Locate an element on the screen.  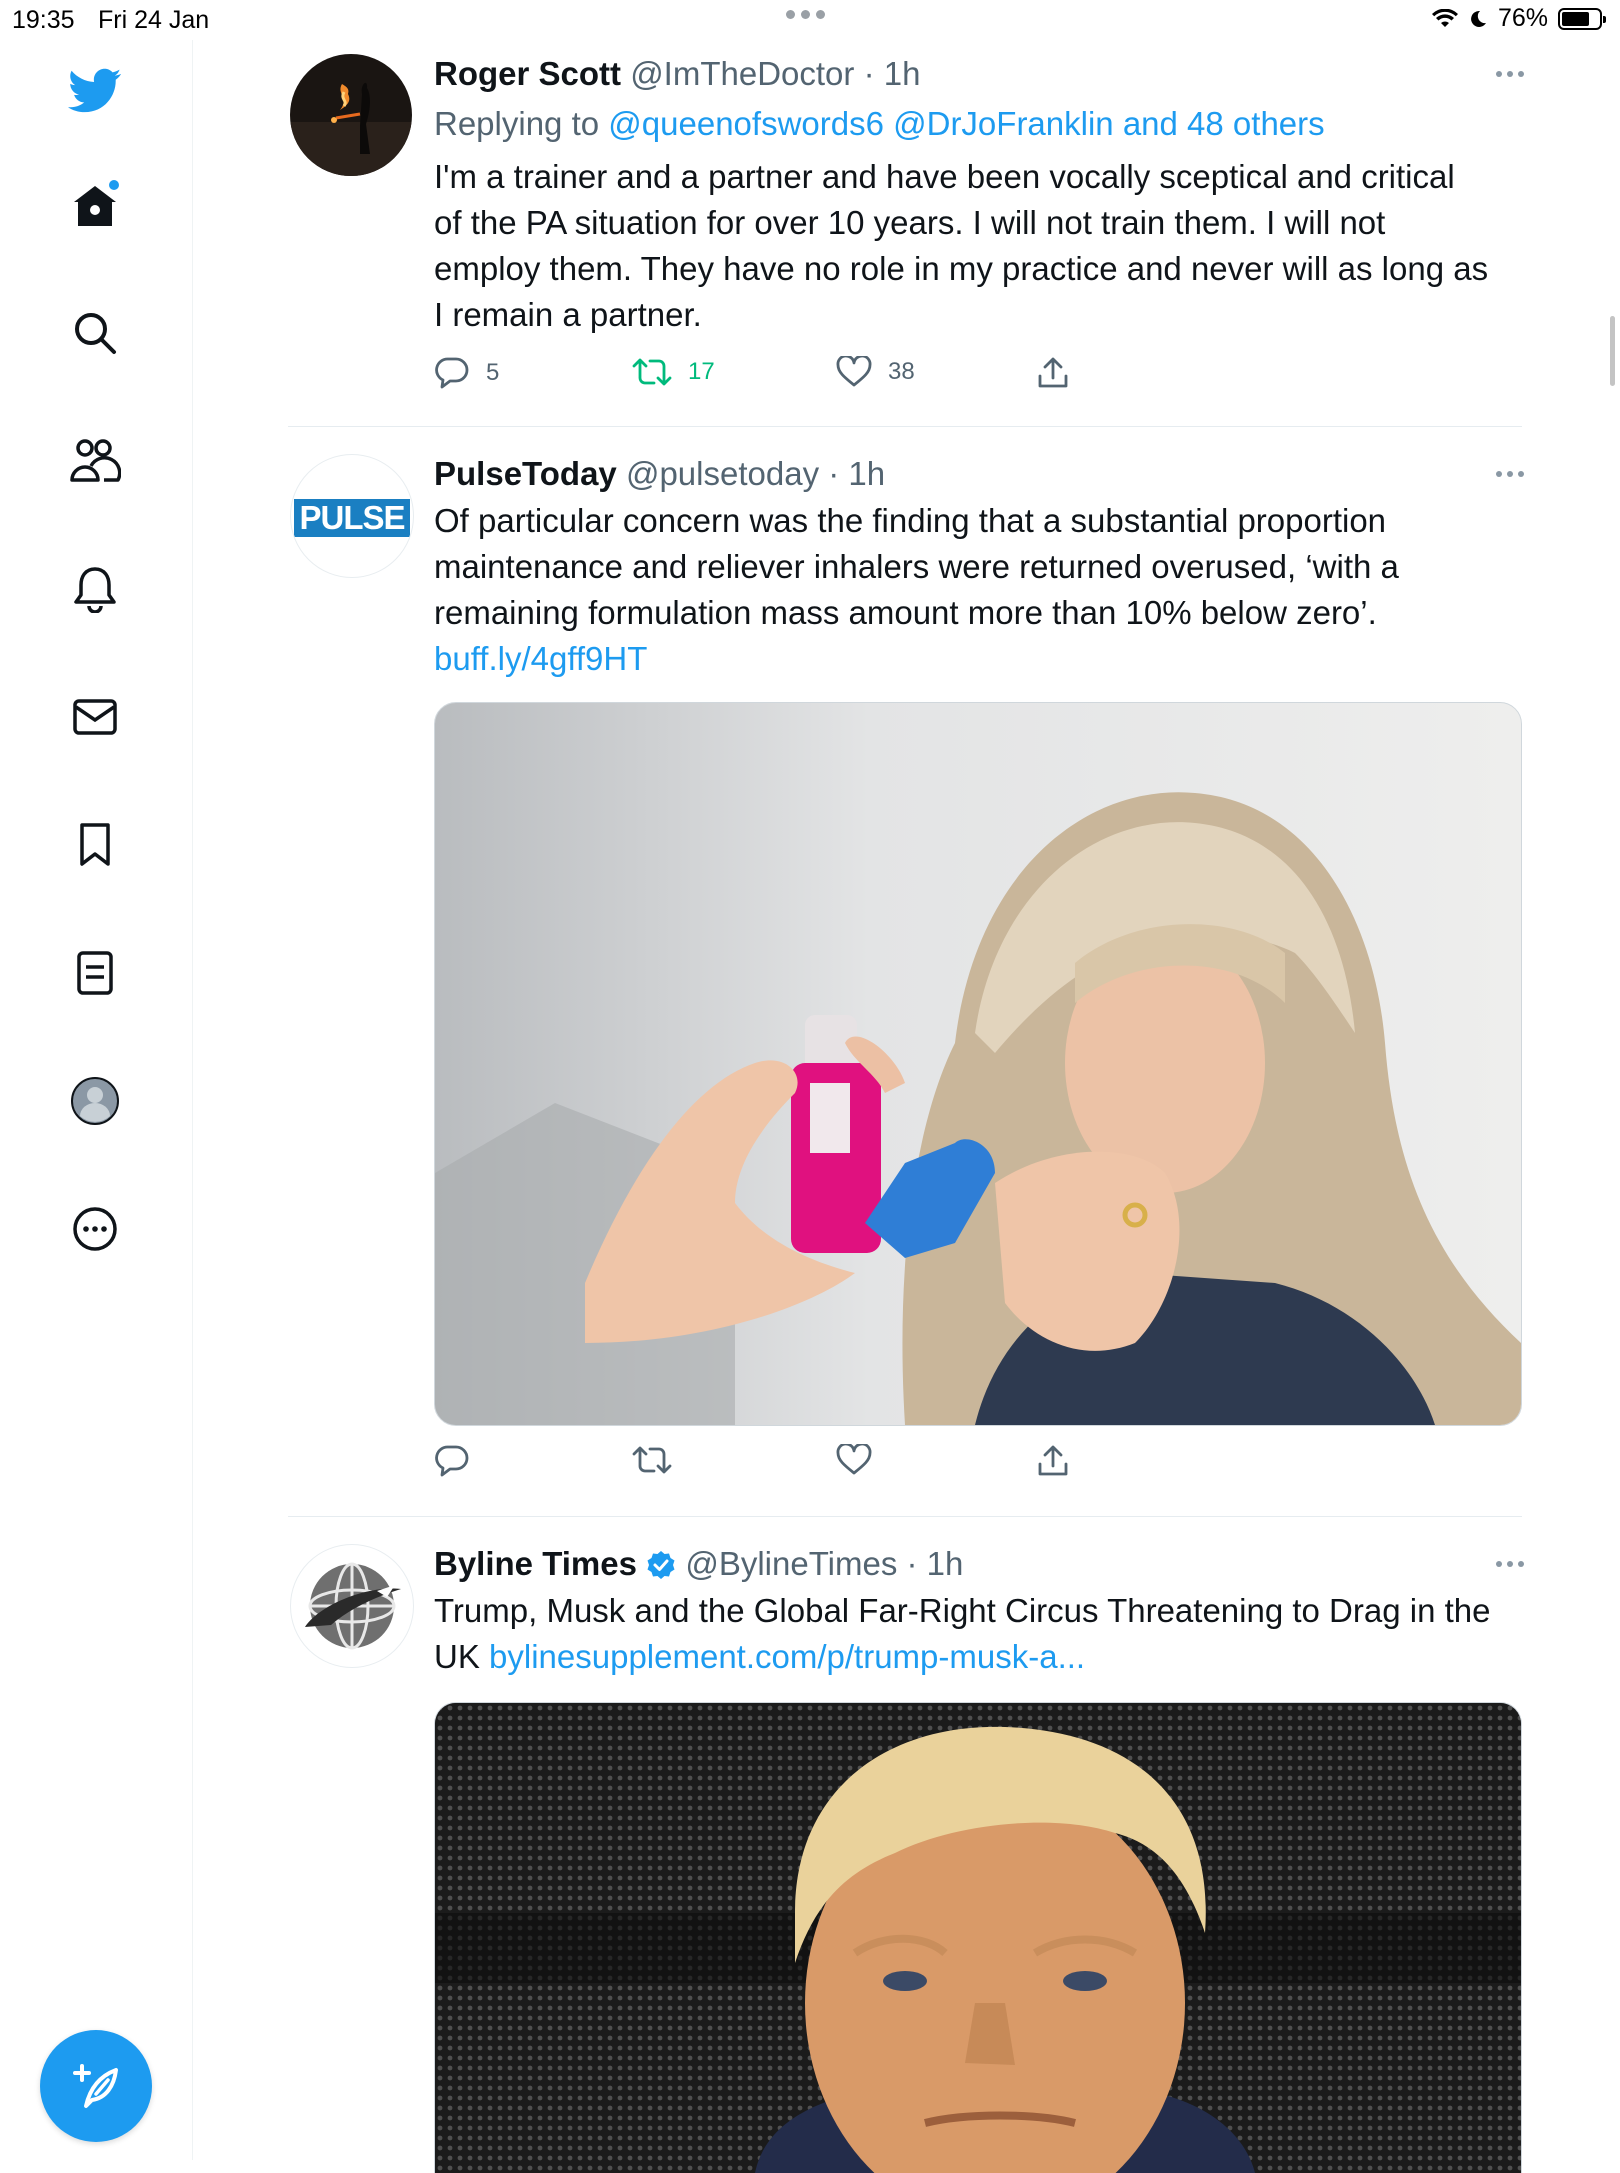
compose-tweet-icon is located at coordinates (95, 2086).